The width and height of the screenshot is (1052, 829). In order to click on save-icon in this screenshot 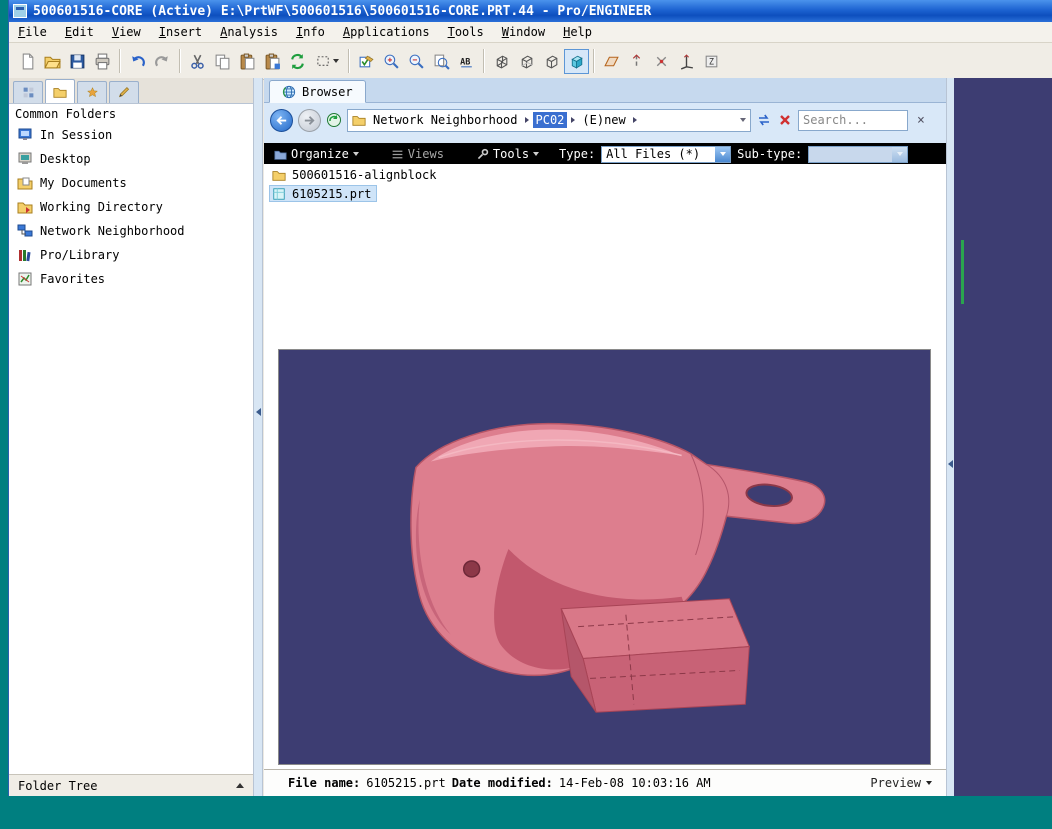, I will do `click(77, 61)`.